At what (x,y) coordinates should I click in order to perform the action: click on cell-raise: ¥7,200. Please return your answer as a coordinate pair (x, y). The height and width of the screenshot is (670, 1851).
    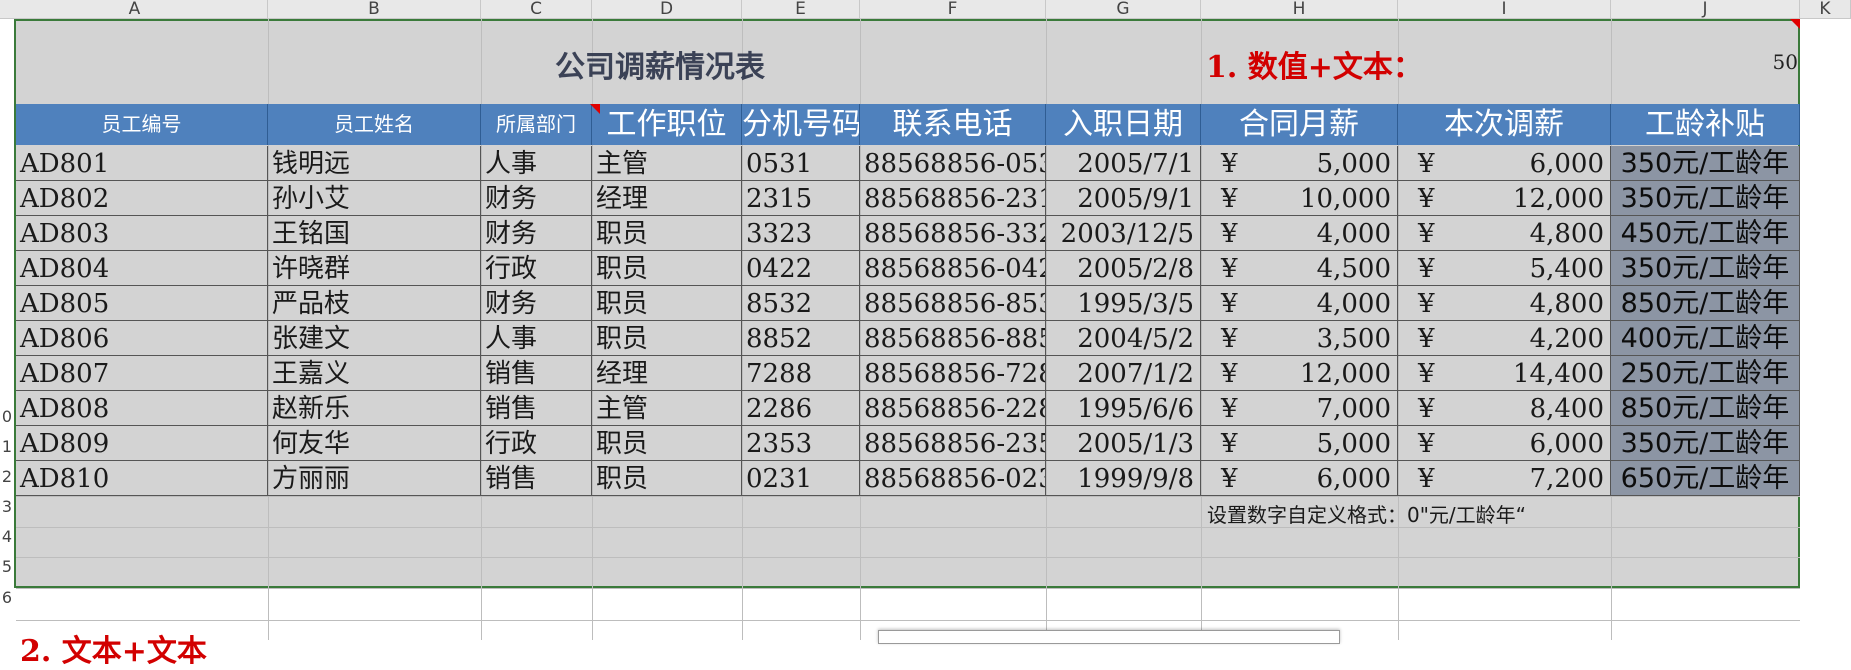
    Looking at the image, I should click on (1504, 478).